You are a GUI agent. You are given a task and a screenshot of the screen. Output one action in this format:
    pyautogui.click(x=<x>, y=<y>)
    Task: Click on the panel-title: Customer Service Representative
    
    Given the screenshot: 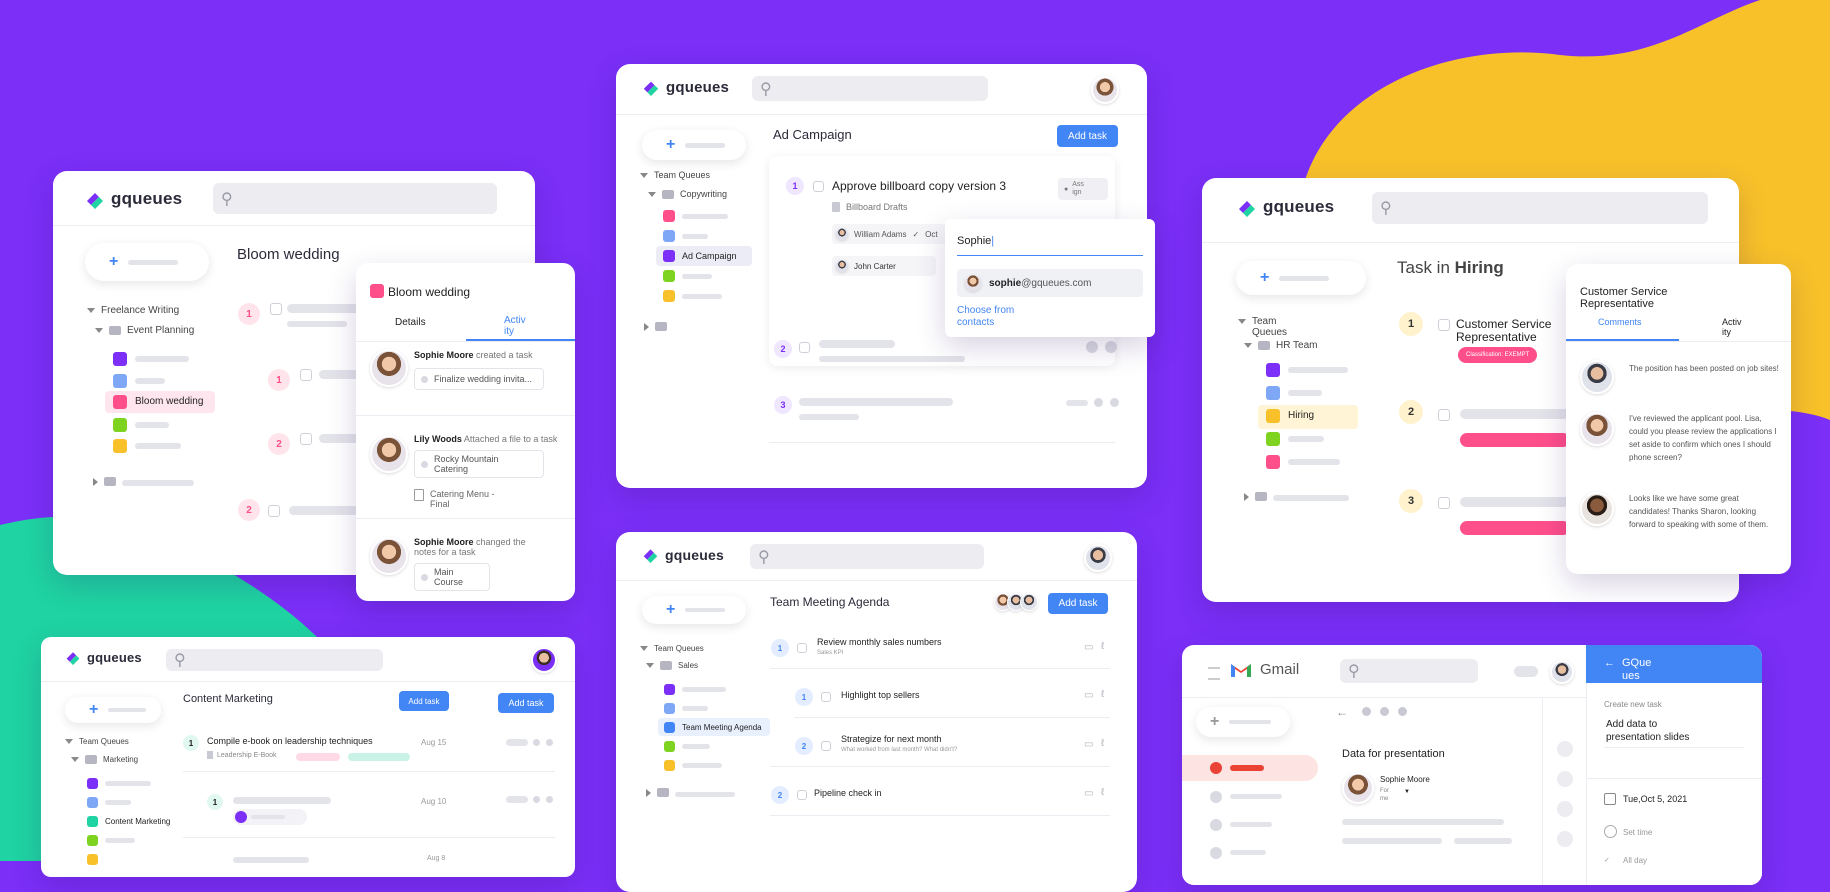 What is the action you would take?
    pyautogui.click(x=1624, y=298)
    